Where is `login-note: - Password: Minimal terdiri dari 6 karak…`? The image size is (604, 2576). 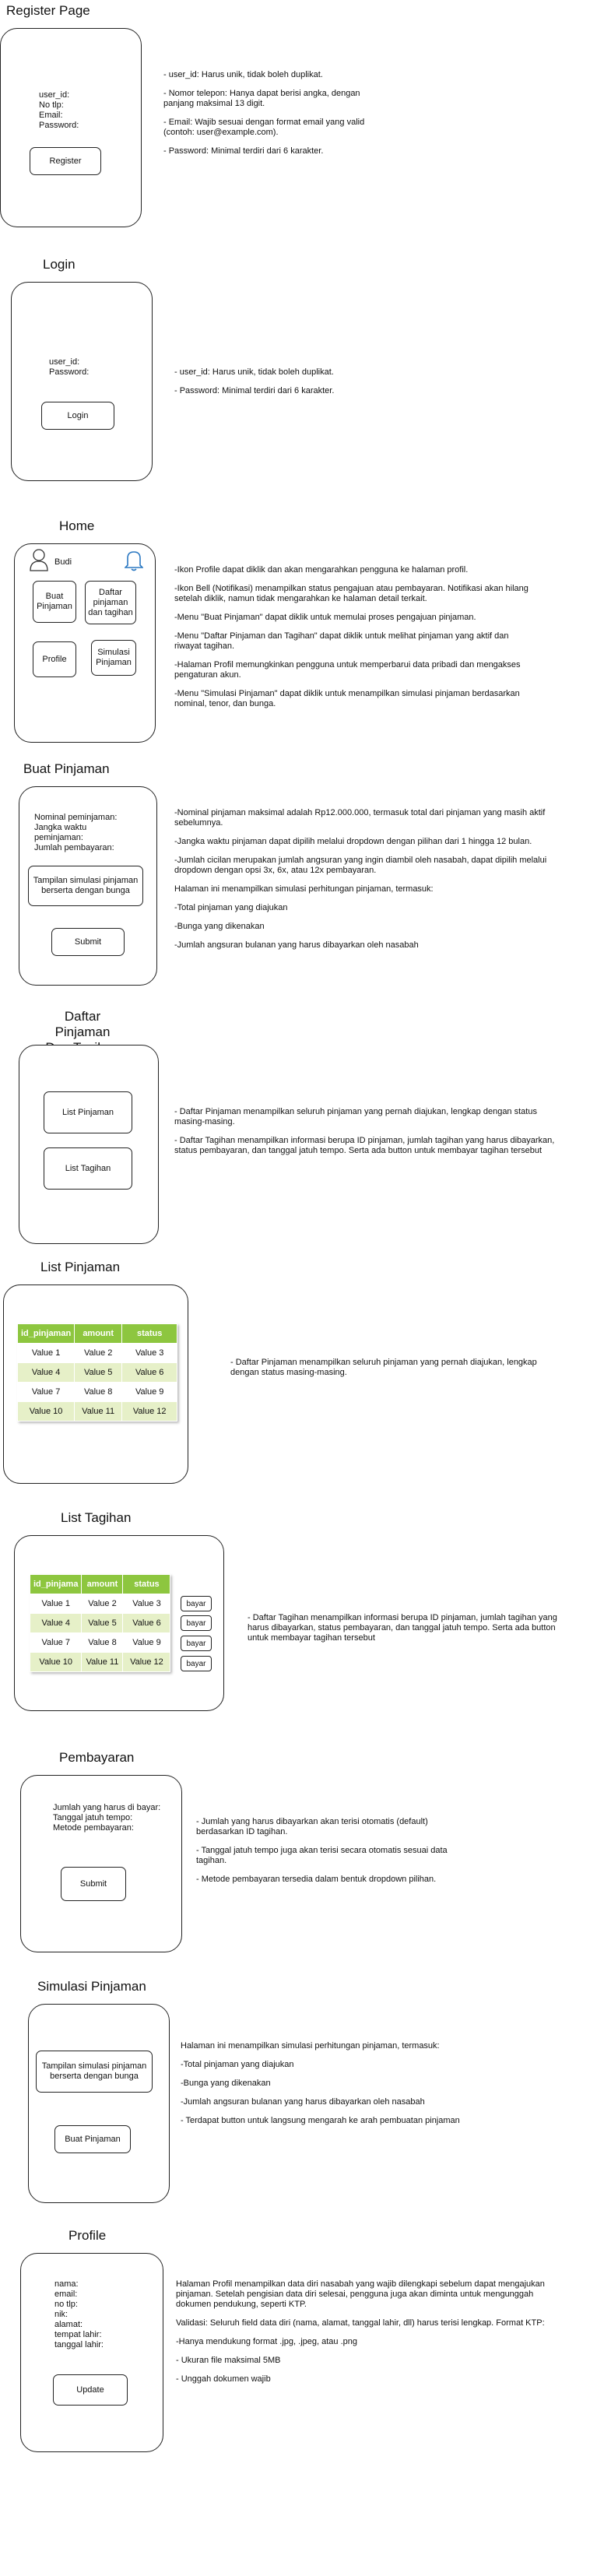 login-note: - Password: Minimal terdiri dari 6 karak… is located at coordinates (254, 391).